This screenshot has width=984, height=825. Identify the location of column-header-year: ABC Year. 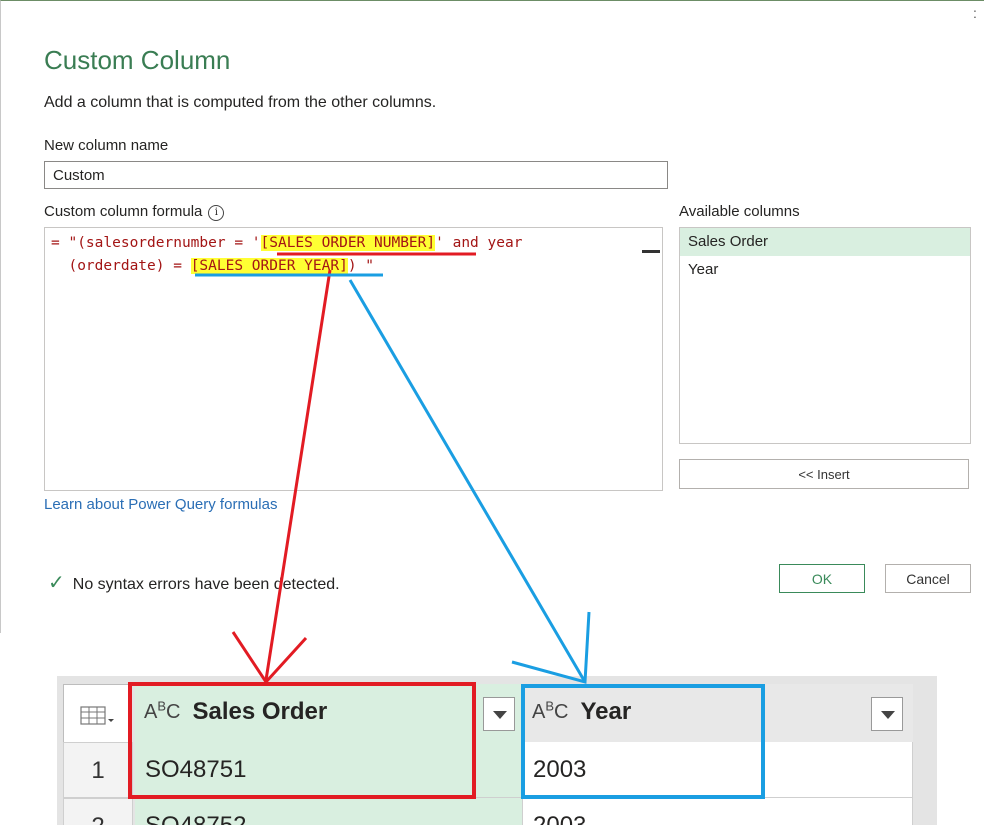
(718, 716).